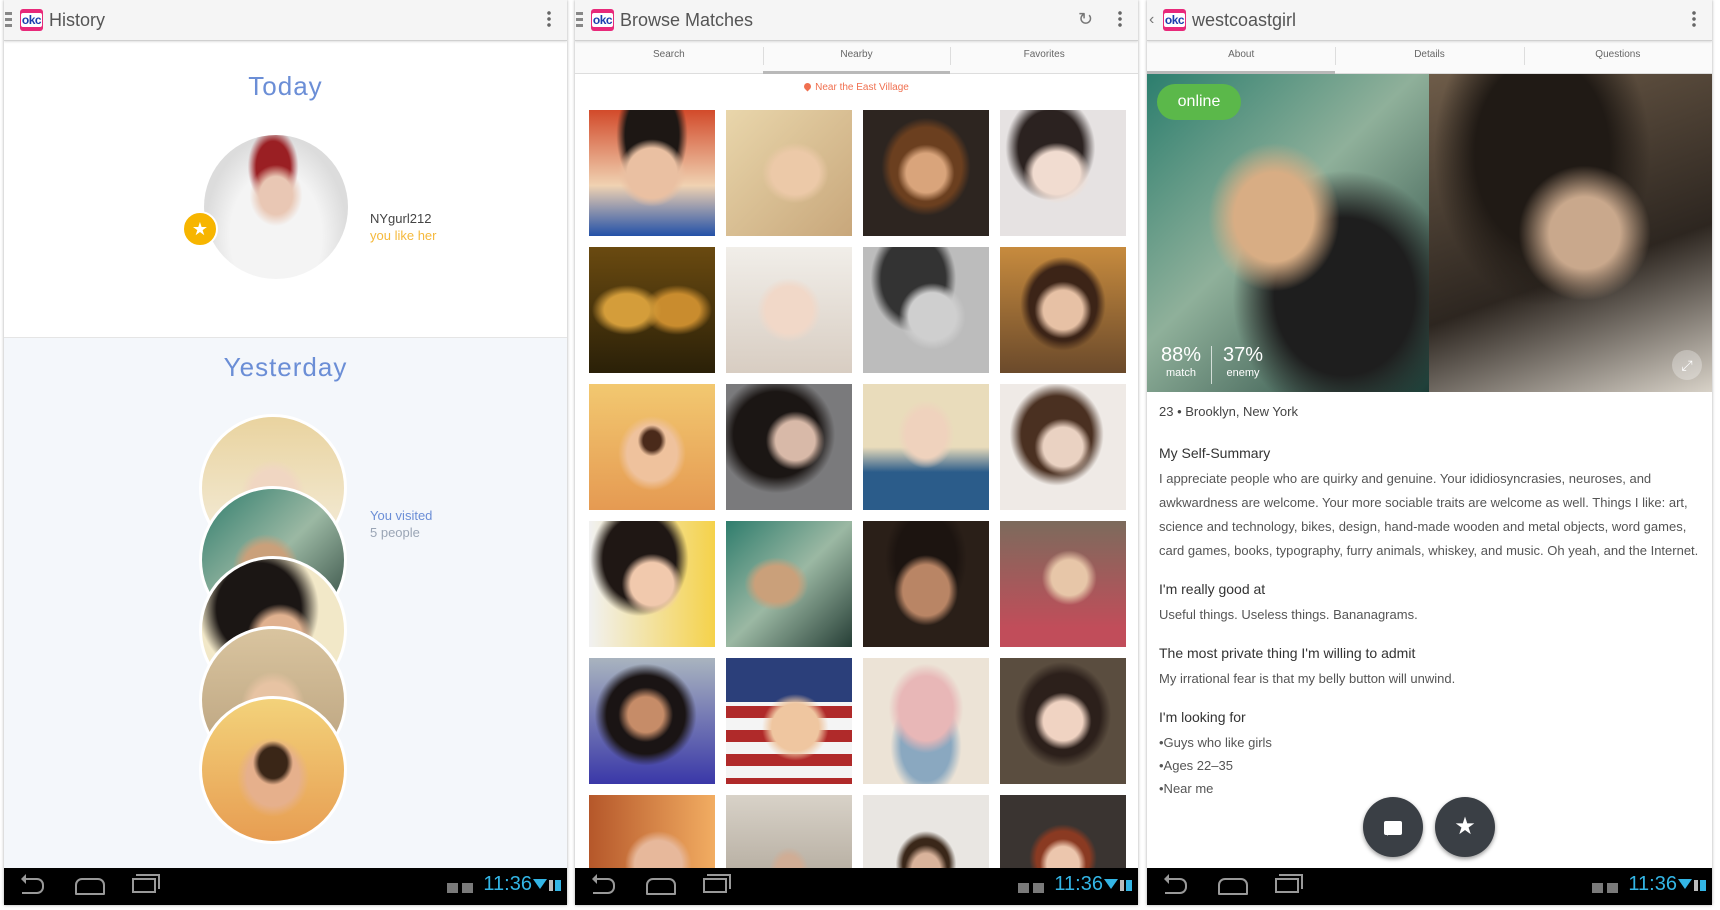 The width and height of the screenshot is (1720, 910). I want to click on action-bar: ‹ okc westcoastgirl, so click(1429, 20).